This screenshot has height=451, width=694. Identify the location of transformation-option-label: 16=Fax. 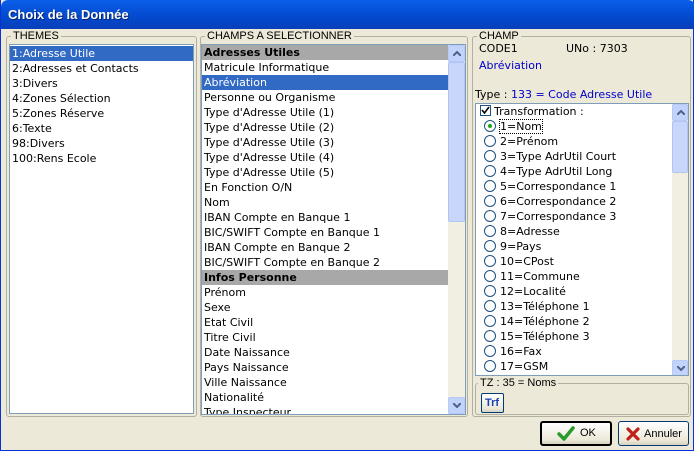
(521, 351).